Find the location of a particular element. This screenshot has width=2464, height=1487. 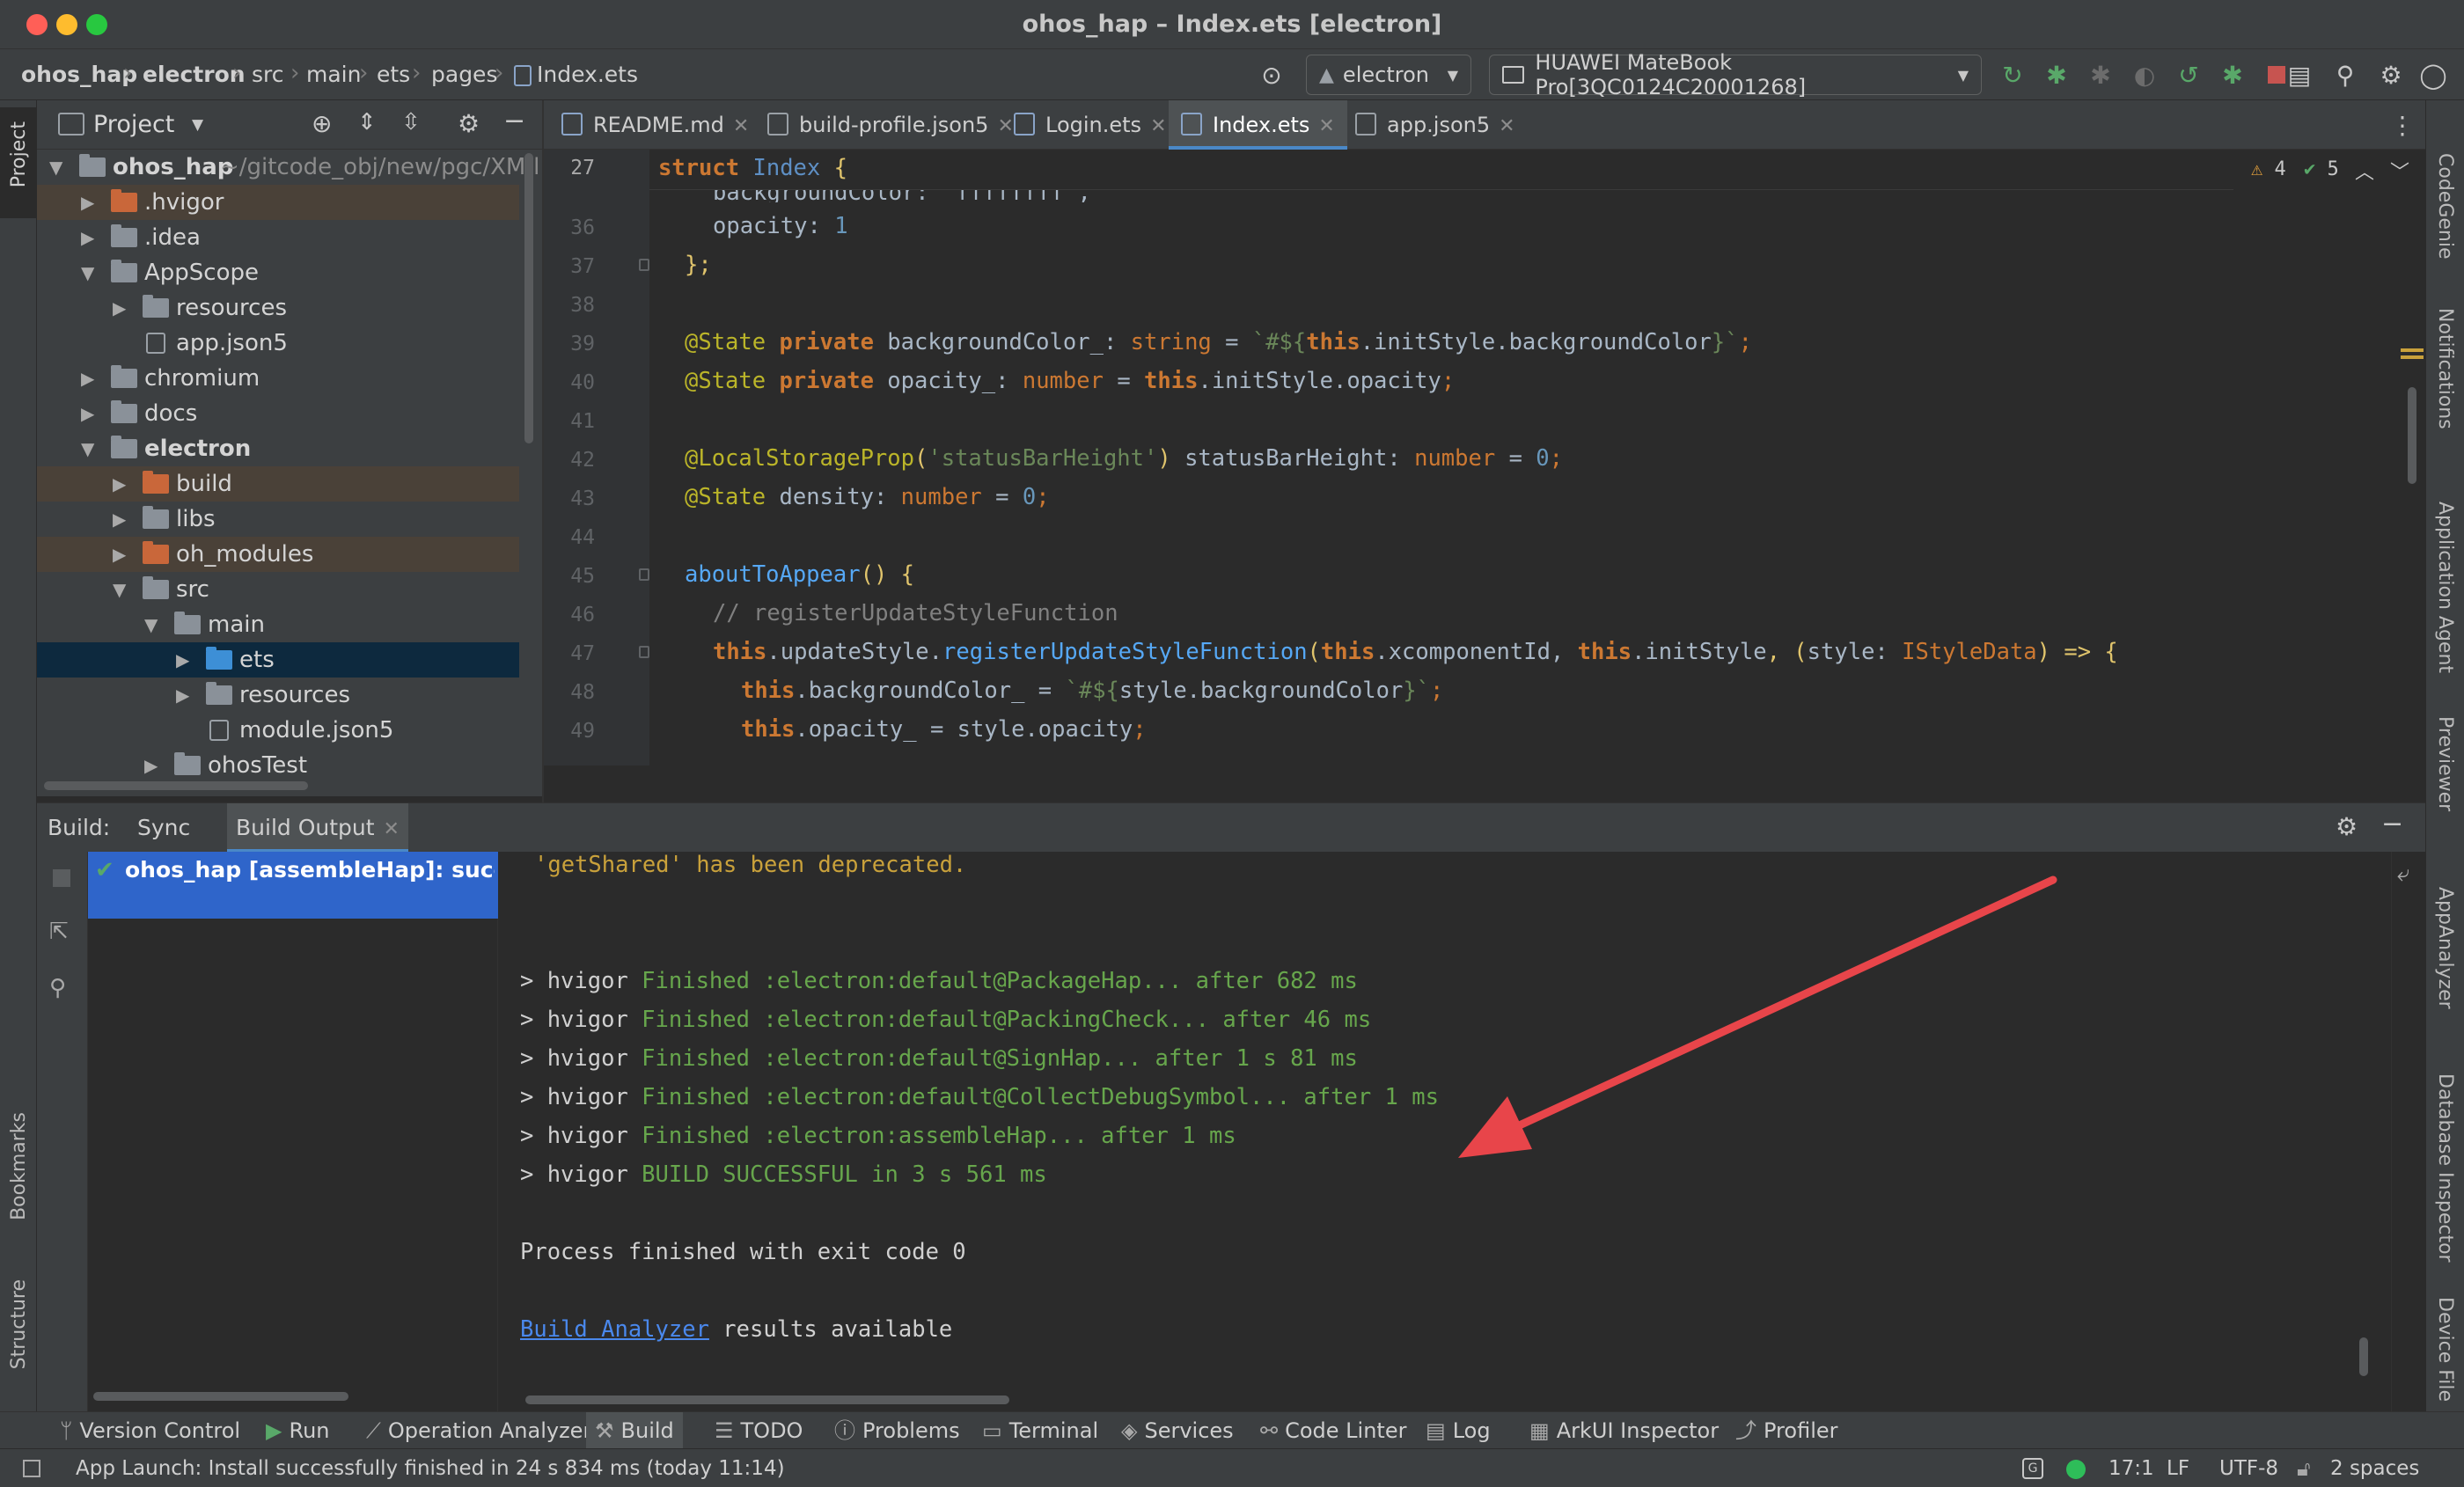

tab-todo: ☰ TODO is located at coordinates (759, 1430).